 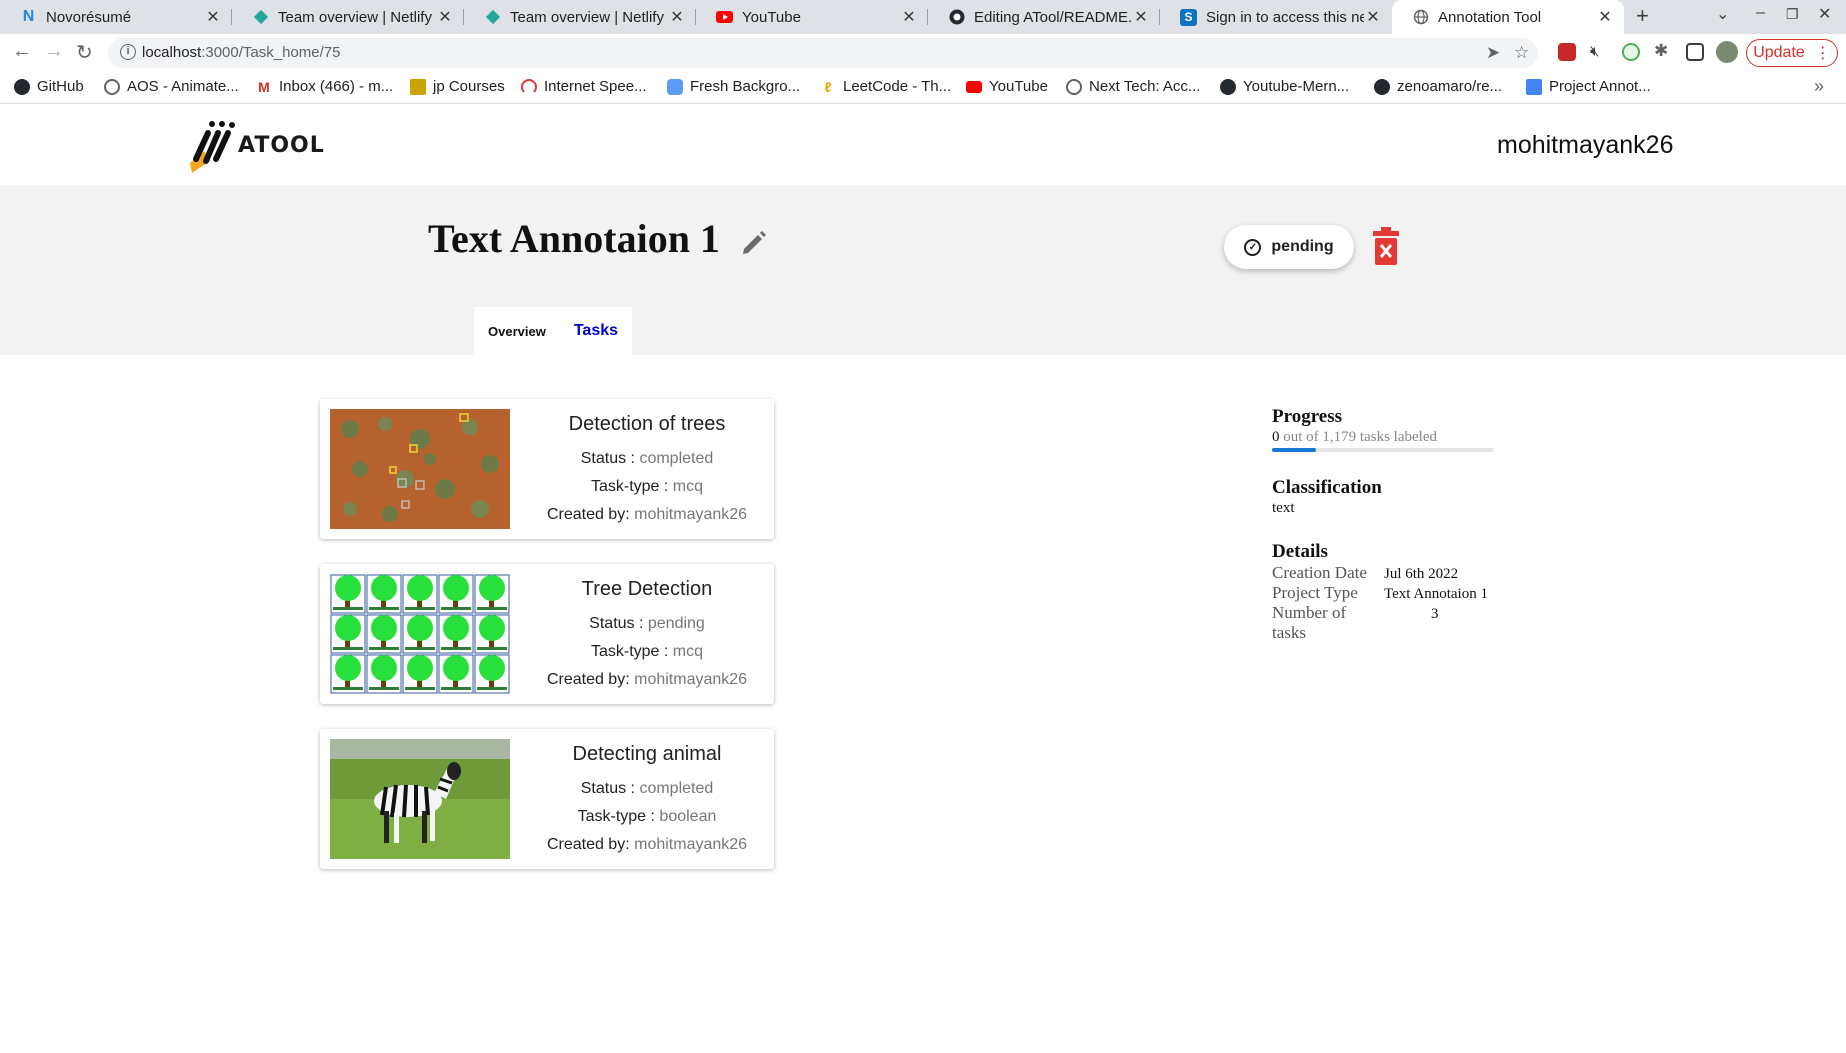 I want to click on detail-row: Creation Date Jul 6th 2022, so click(x=1387, y=573).